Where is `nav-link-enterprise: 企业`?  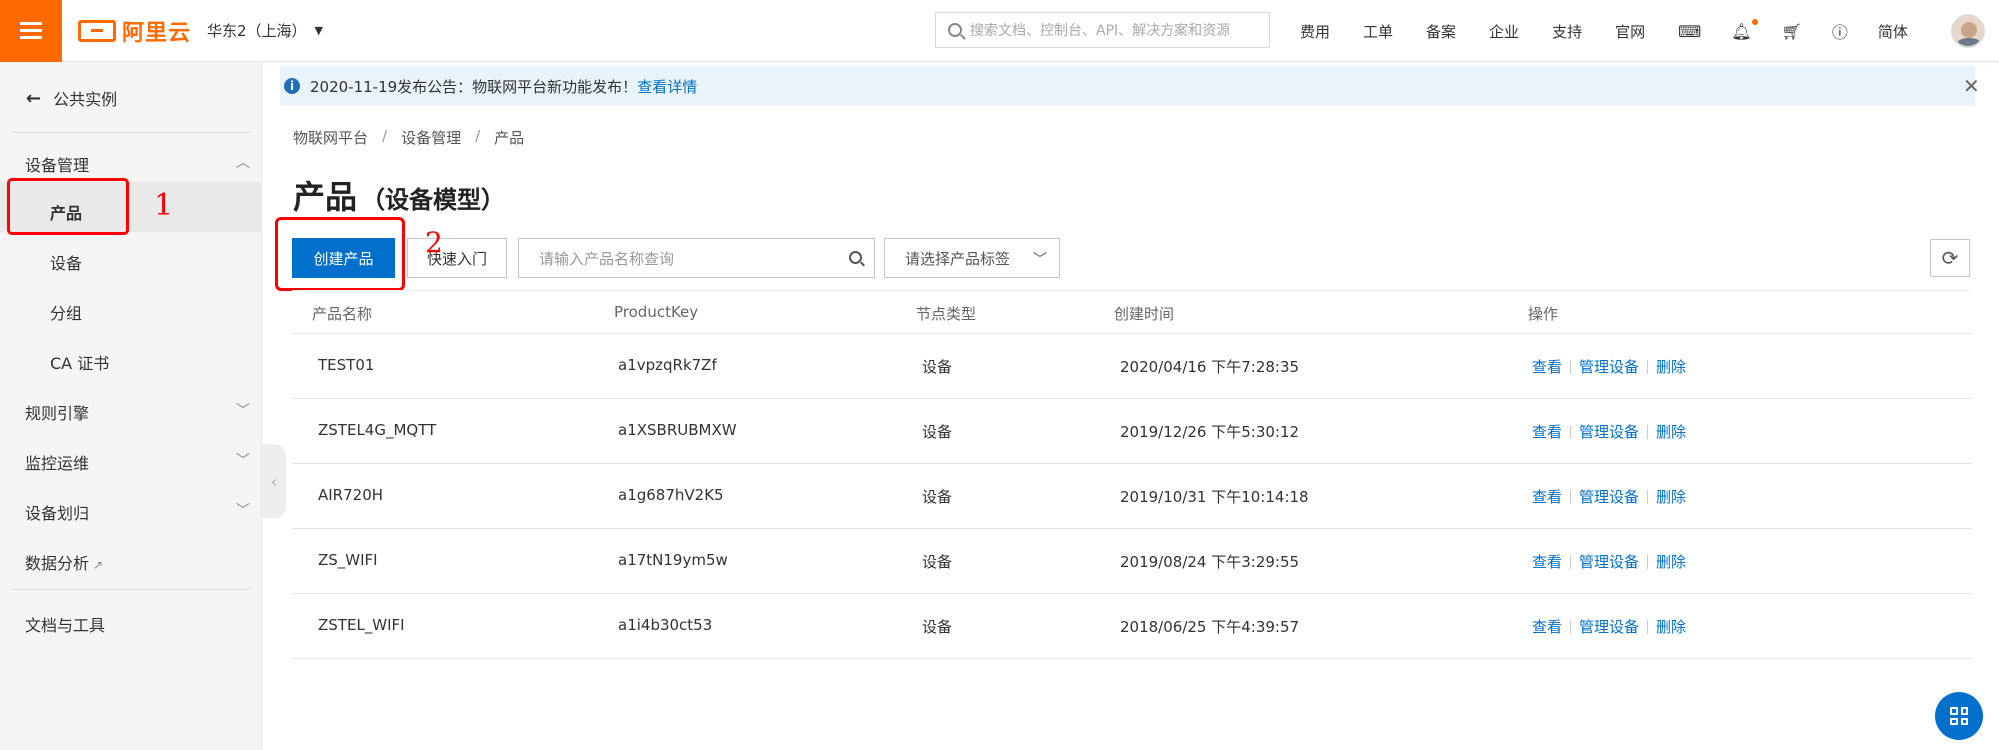 nav-link-enterprise: 企业 is located at coordinates (1504, 31).